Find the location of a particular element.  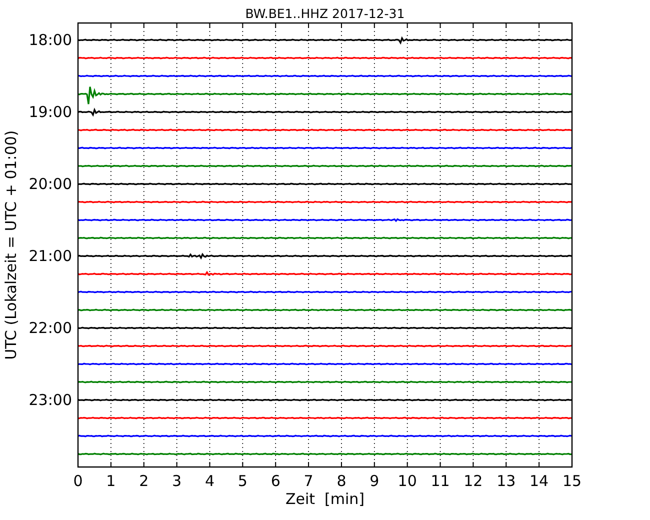

axis-tick-label: 13 is located at coordinates (506, 481).